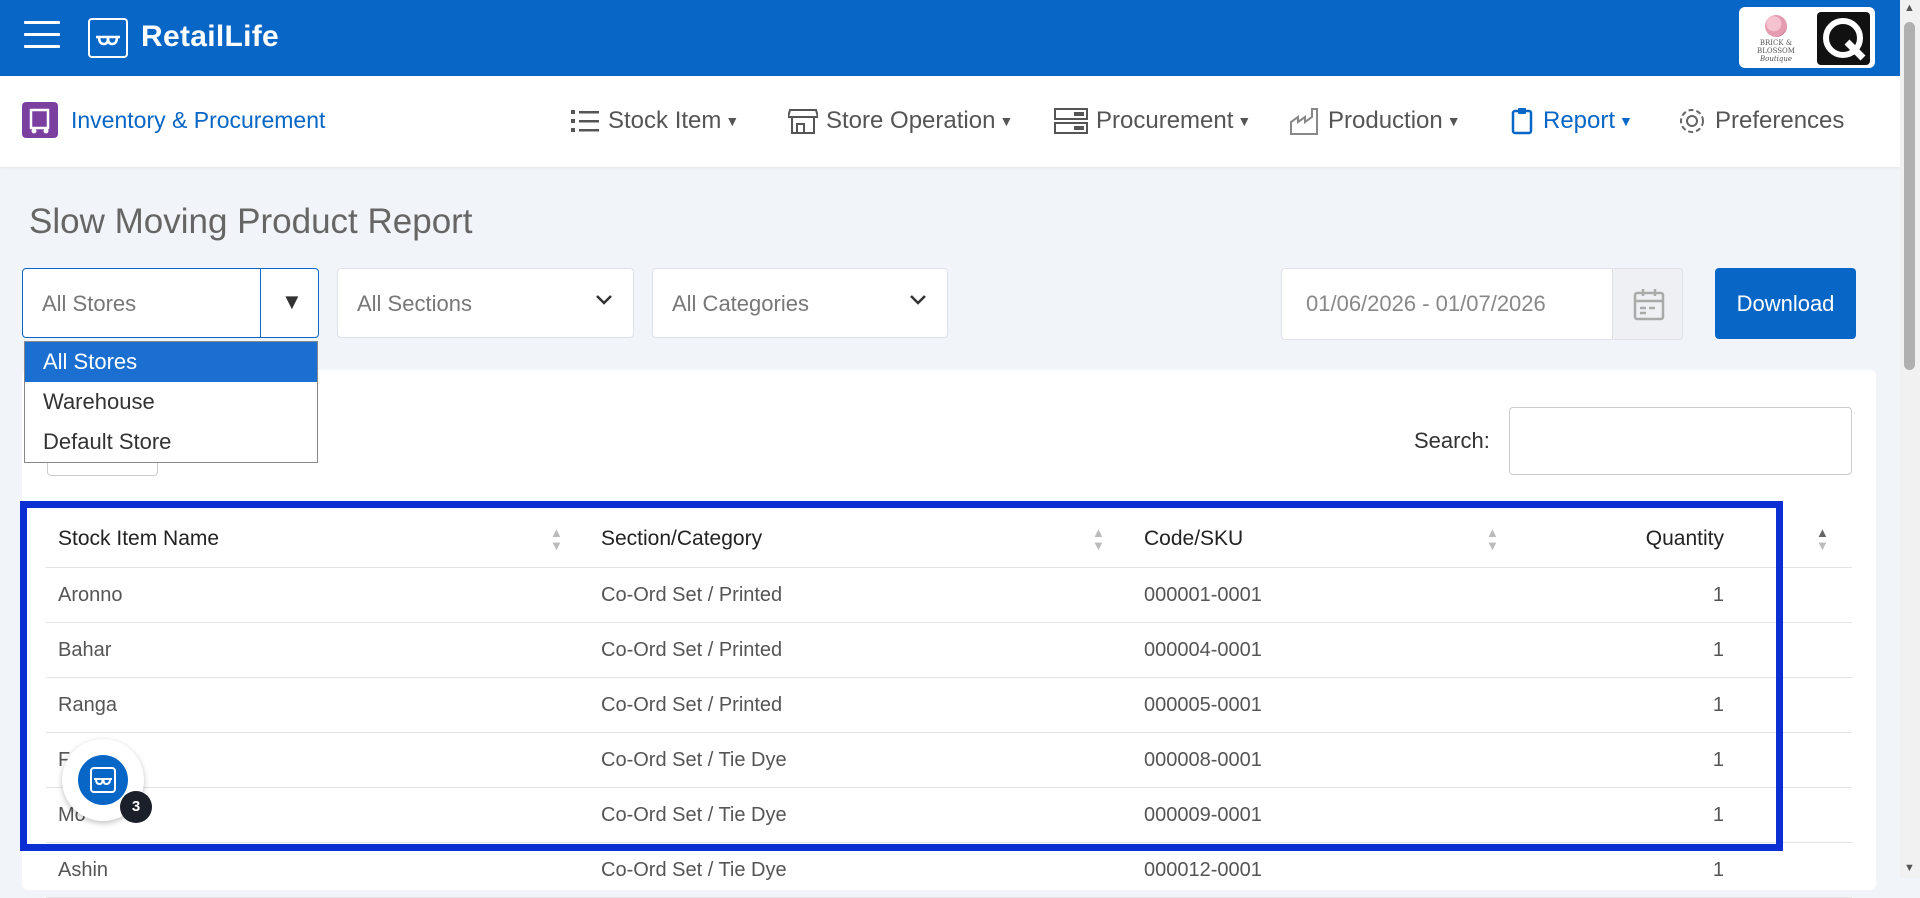 The height and width of the screenshot is (898, 1920). What do you see at coordinates (949, 760) in the screenshot?
I see `table-row: F Co-Ord Set / Tie Dye 000008-0001 1` at bounding box center [949, 760].